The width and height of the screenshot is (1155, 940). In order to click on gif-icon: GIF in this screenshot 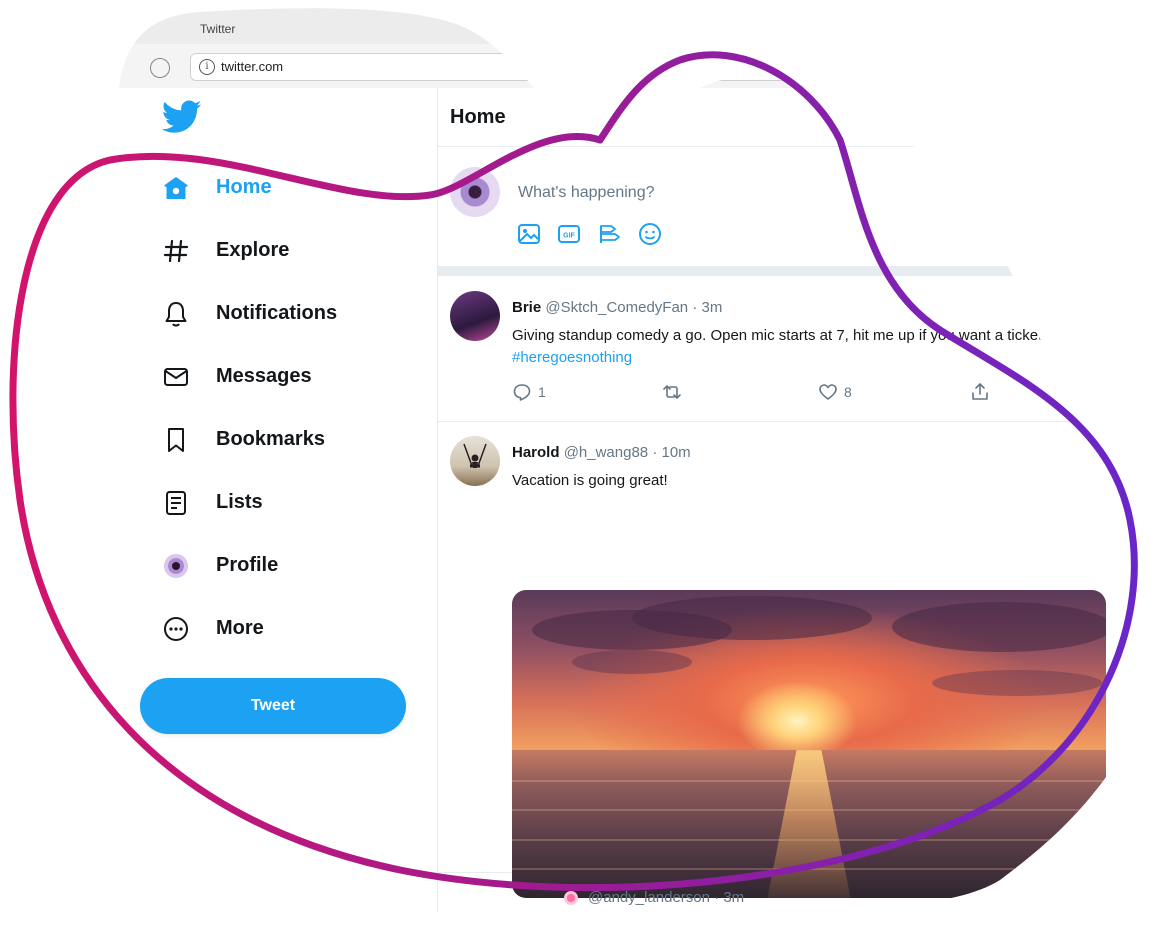, I will do `click(569, 234)`.